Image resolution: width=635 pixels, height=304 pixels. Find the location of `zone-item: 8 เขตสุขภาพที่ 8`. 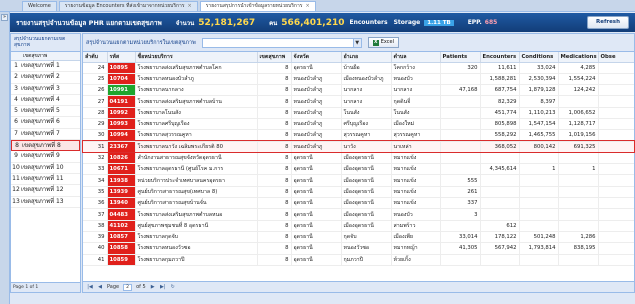

zone-item: 8 เขตสุขภาพที่ 8 is located at coordinates (45, 146).